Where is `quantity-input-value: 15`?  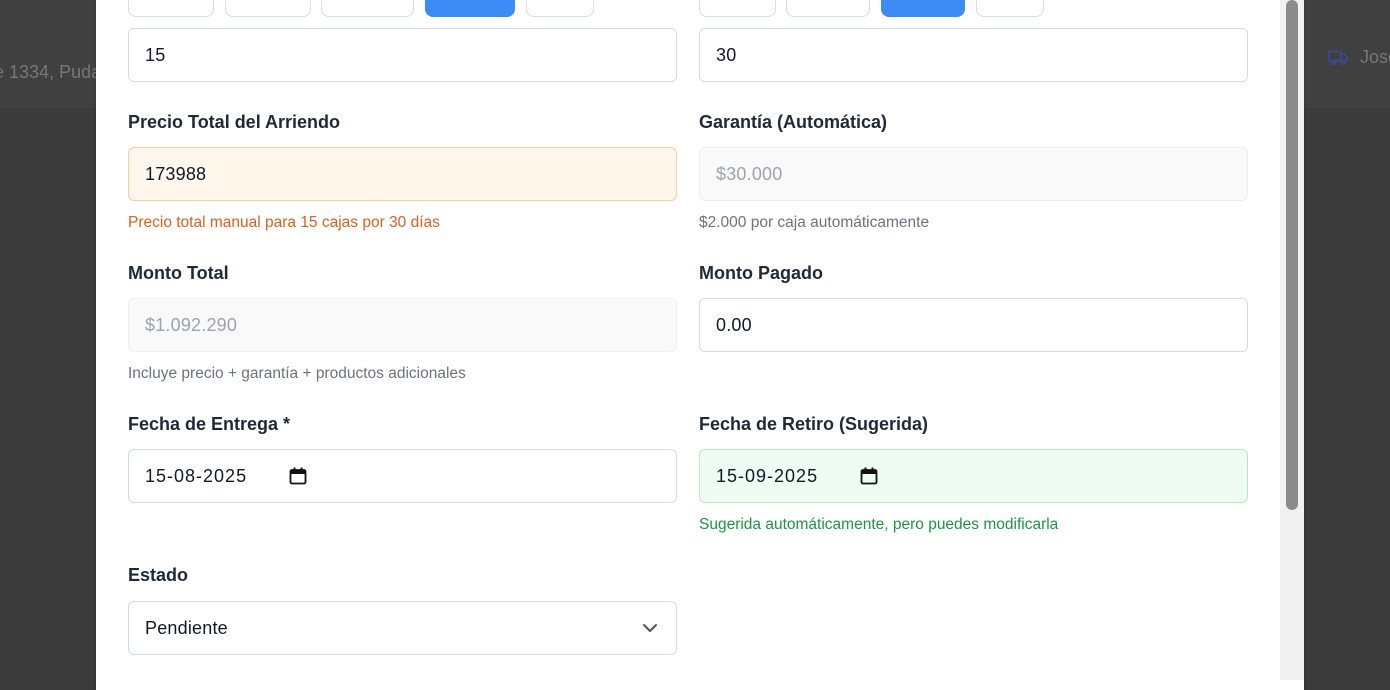 quantity-input-value: 15 is located at coordinates (155, 54).